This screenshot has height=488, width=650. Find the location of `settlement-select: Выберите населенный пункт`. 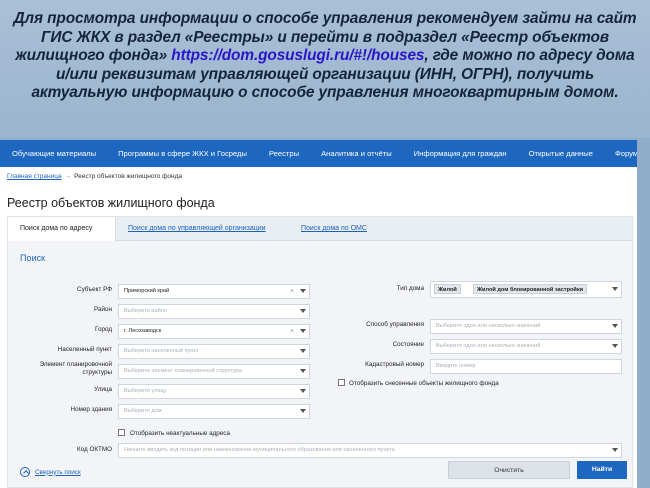

settlement-select: Выберите населенный пункт is located at coordinates (214, 351).